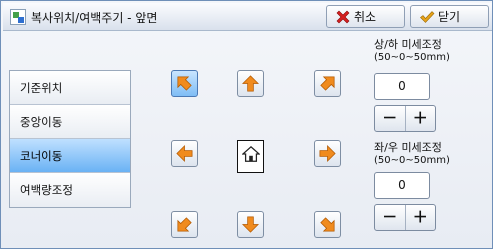  I want to click on move-up-left-button, so click(184, 83).